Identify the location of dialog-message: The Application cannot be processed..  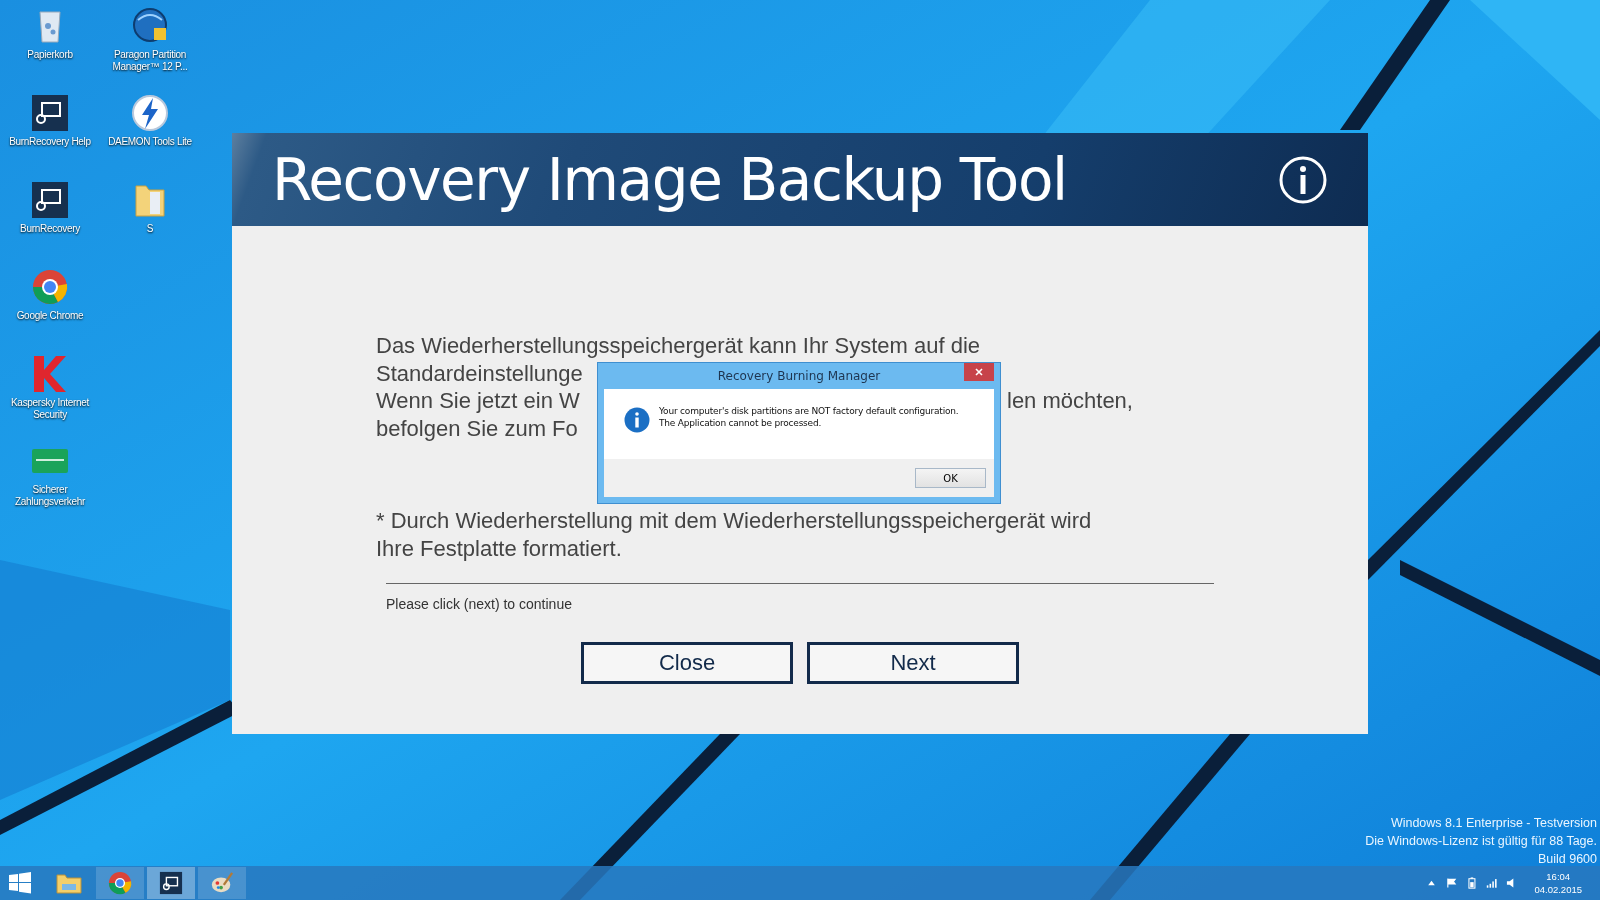
(741, 423).